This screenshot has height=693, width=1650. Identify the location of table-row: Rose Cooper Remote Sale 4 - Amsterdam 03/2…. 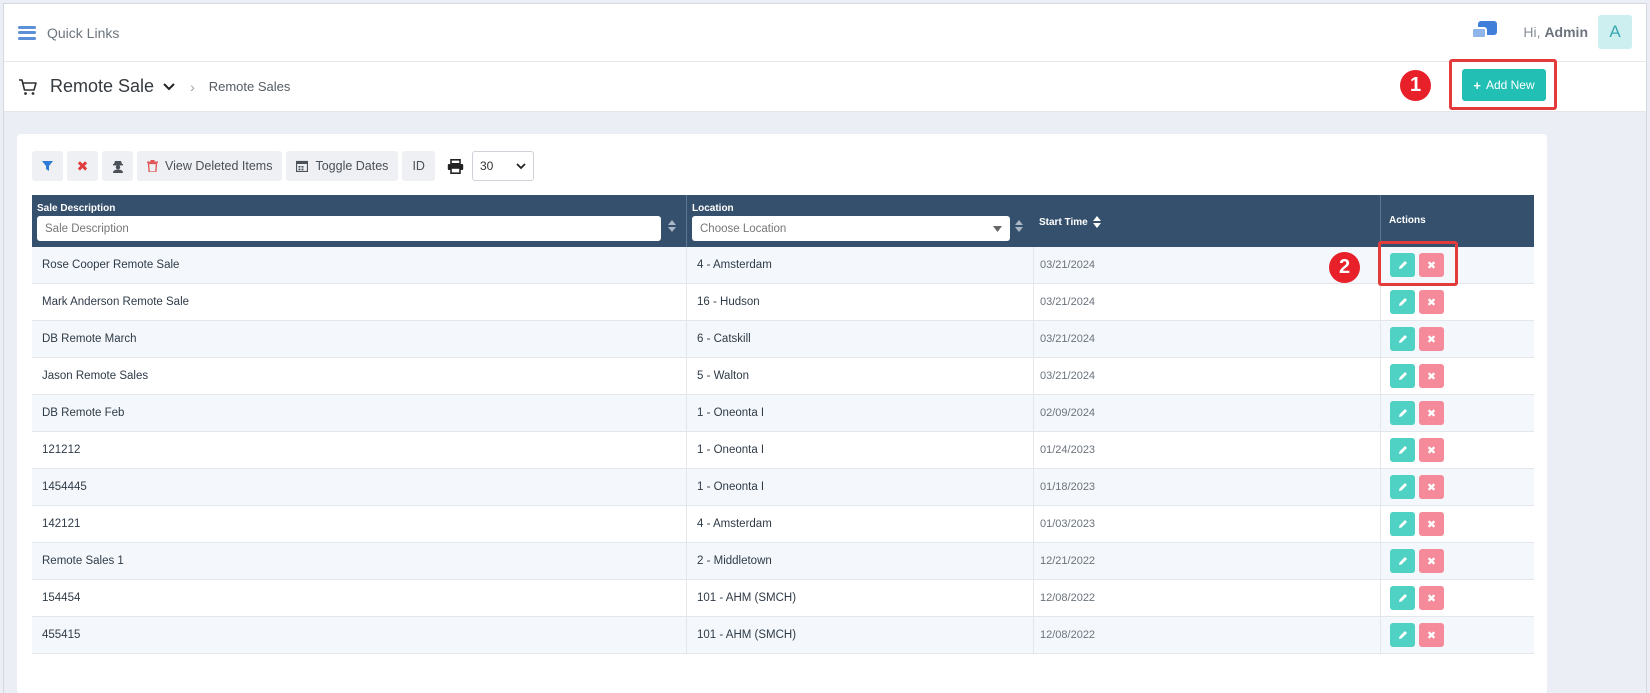
(783, 265).